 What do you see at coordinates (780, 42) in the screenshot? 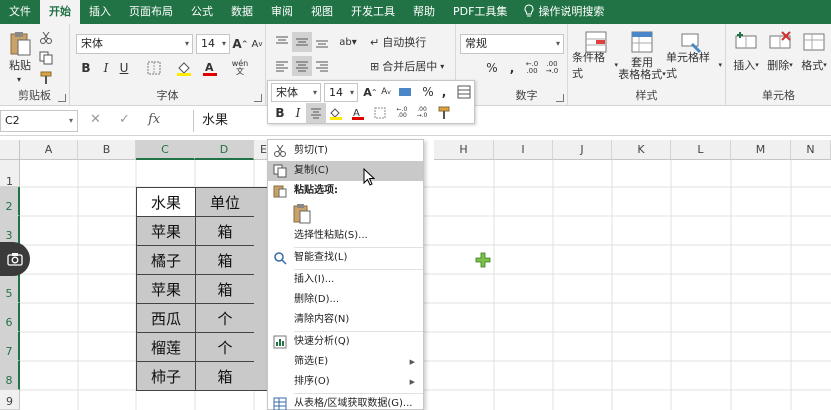
I see `delete-cells-icon` at bounding box center [780, 42].